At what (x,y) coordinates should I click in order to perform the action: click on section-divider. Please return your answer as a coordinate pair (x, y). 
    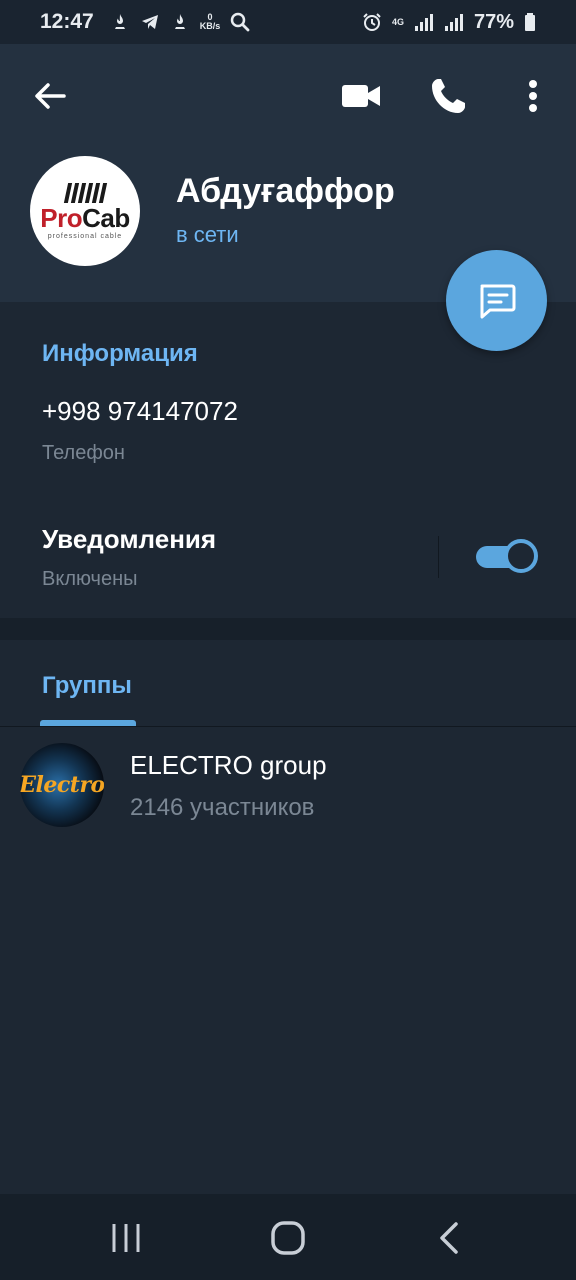
    Looking at the image, I should click on (288, 629).